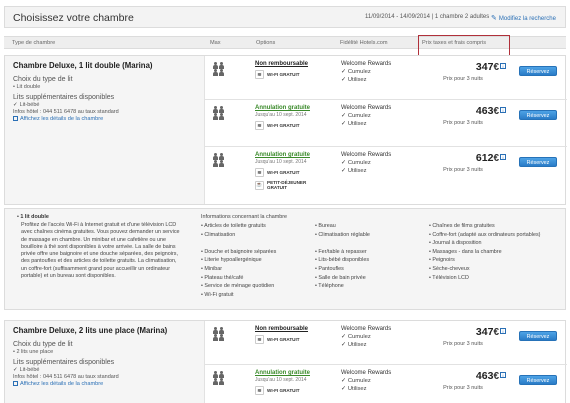 The image size is (570, 403). I want to click on cancel-until: Jusqu'au 10 sept. 2014, so click(281, 162).